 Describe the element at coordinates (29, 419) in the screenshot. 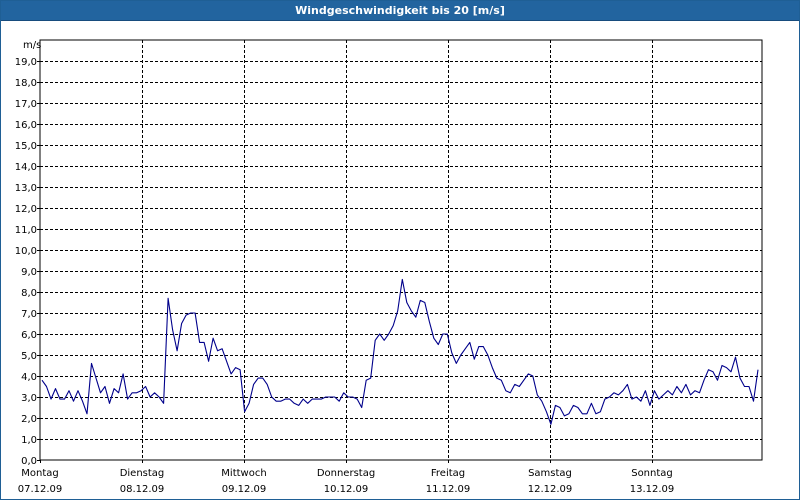

I see `y-tick-label: 2,0` at that location.